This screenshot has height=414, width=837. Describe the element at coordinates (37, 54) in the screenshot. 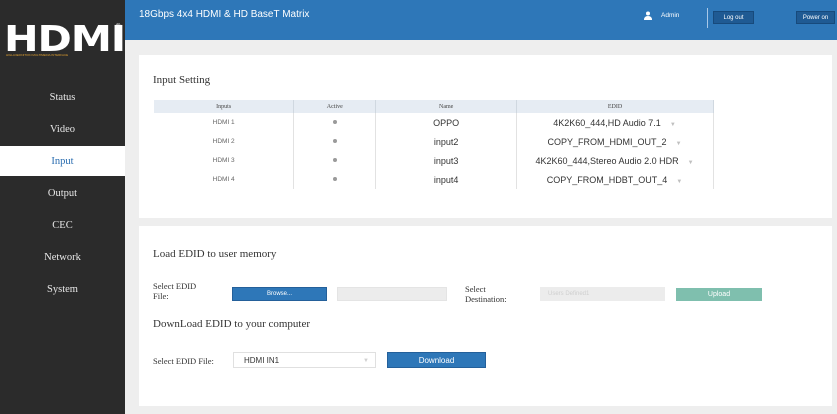

I see `logo-tagline: HIGH-DEFINITION MULTIMEDIA INTERFACE` at that location.